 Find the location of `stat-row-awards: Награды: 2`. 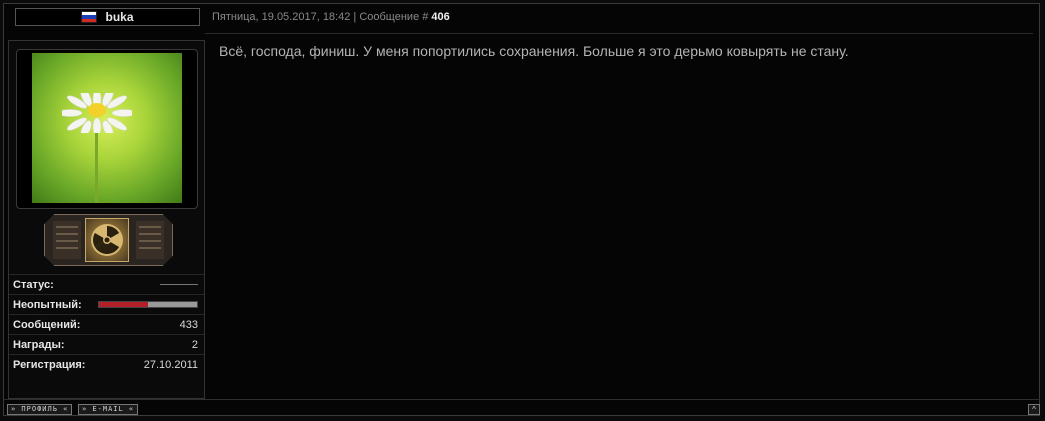

stat-row-awards: Награды: 2 is located at coordinates (106, 344).